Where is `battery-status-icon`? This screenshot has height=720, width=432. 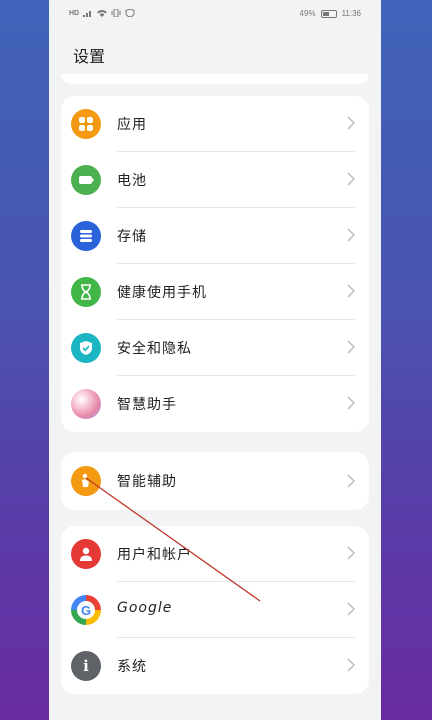
battery-status-icon is located at coordinates (328, 13).